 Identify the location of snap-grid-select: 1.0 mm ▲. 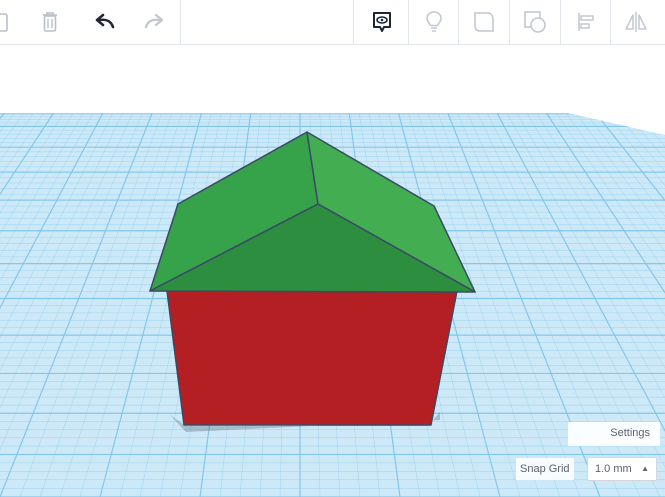
(622, 469).